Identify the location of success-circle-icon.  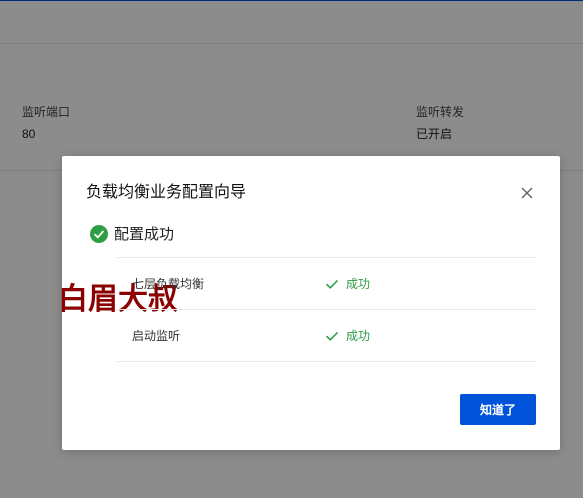
(99, 234).